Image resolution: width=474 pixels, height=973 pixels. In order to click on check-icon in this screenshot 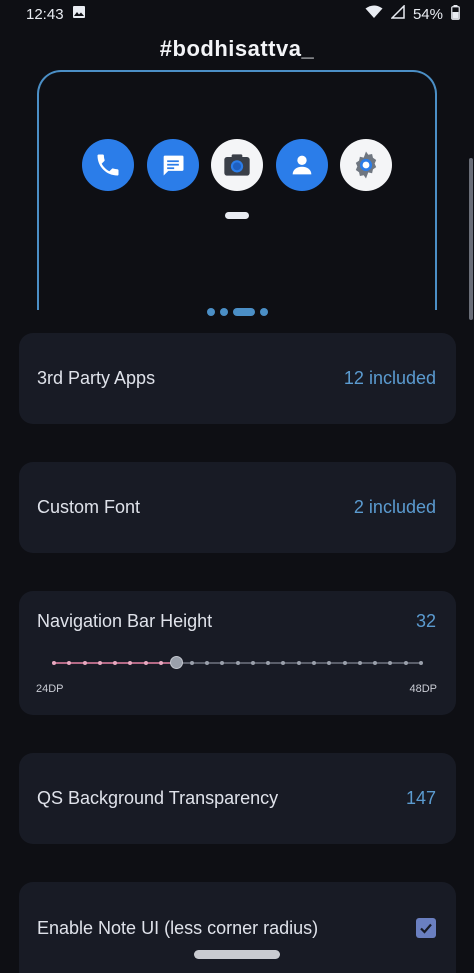, I will do `click(426, 928)`.